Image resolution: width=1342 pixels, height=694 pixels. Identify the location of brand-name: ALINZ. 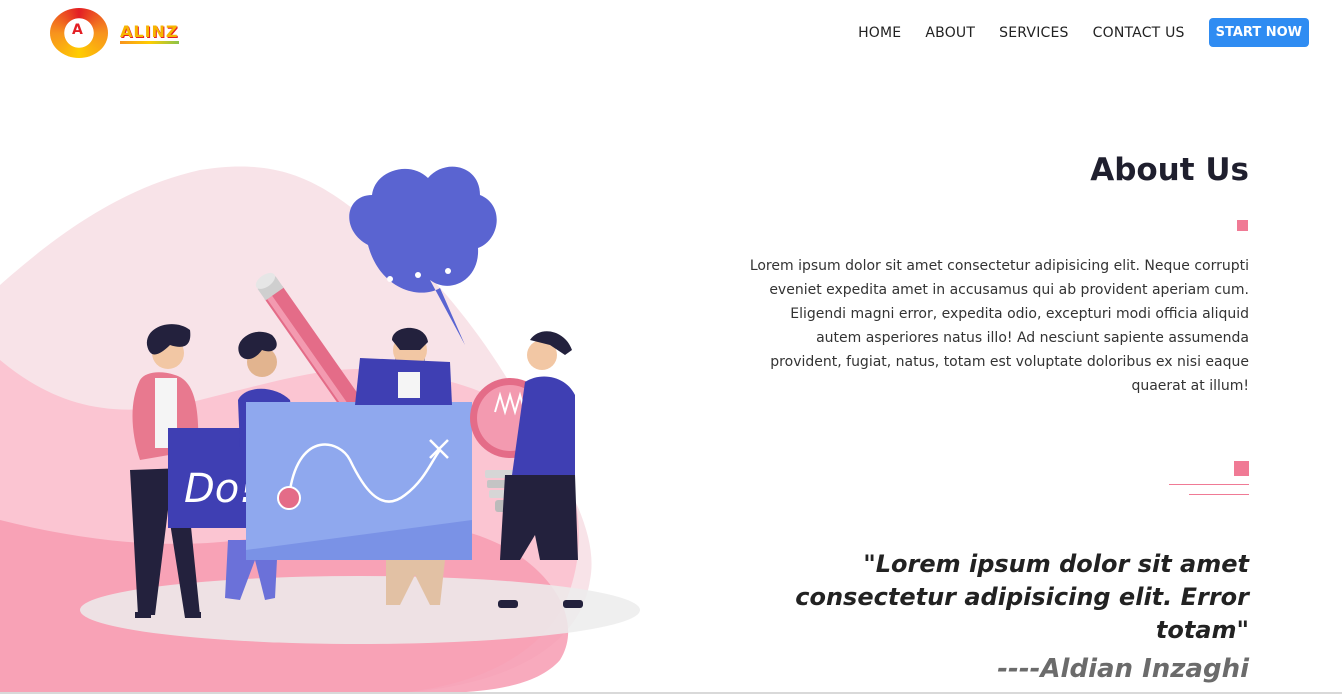
(149, 33).